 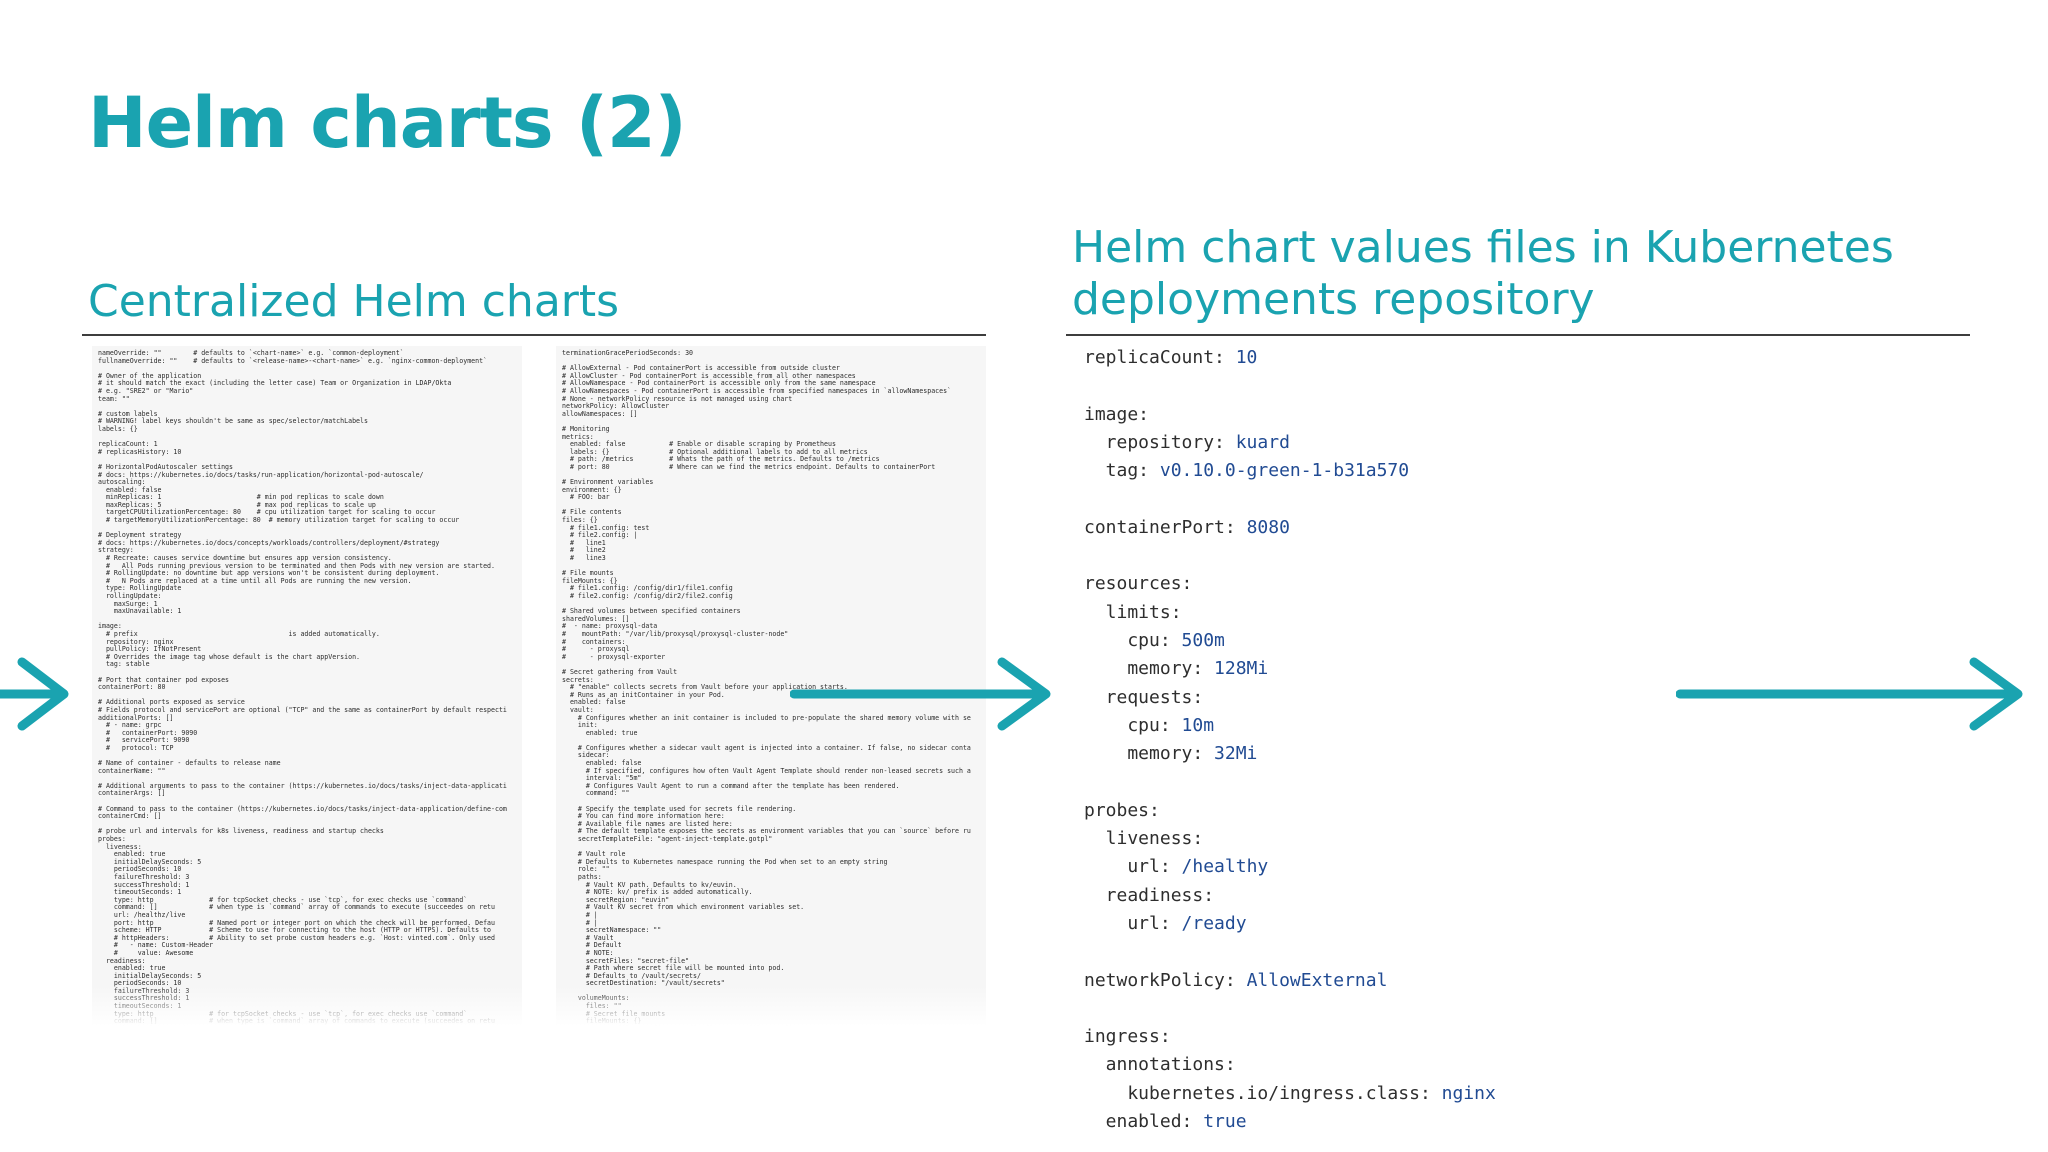 I want to click on slide-title: Helm charts (2), so click(x=387, y=123).